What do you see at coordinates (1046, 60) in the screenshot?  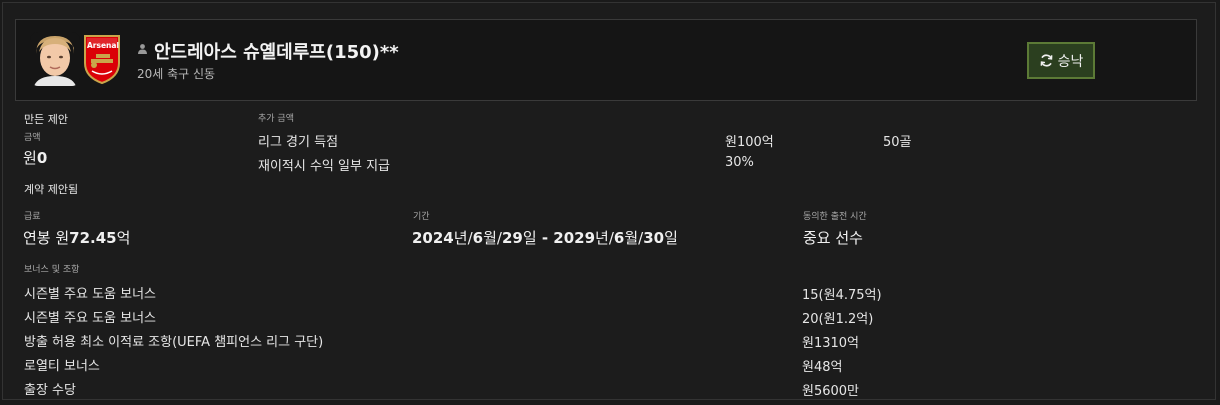 I see `refresh-icon` at bounding box center [1046, 60].